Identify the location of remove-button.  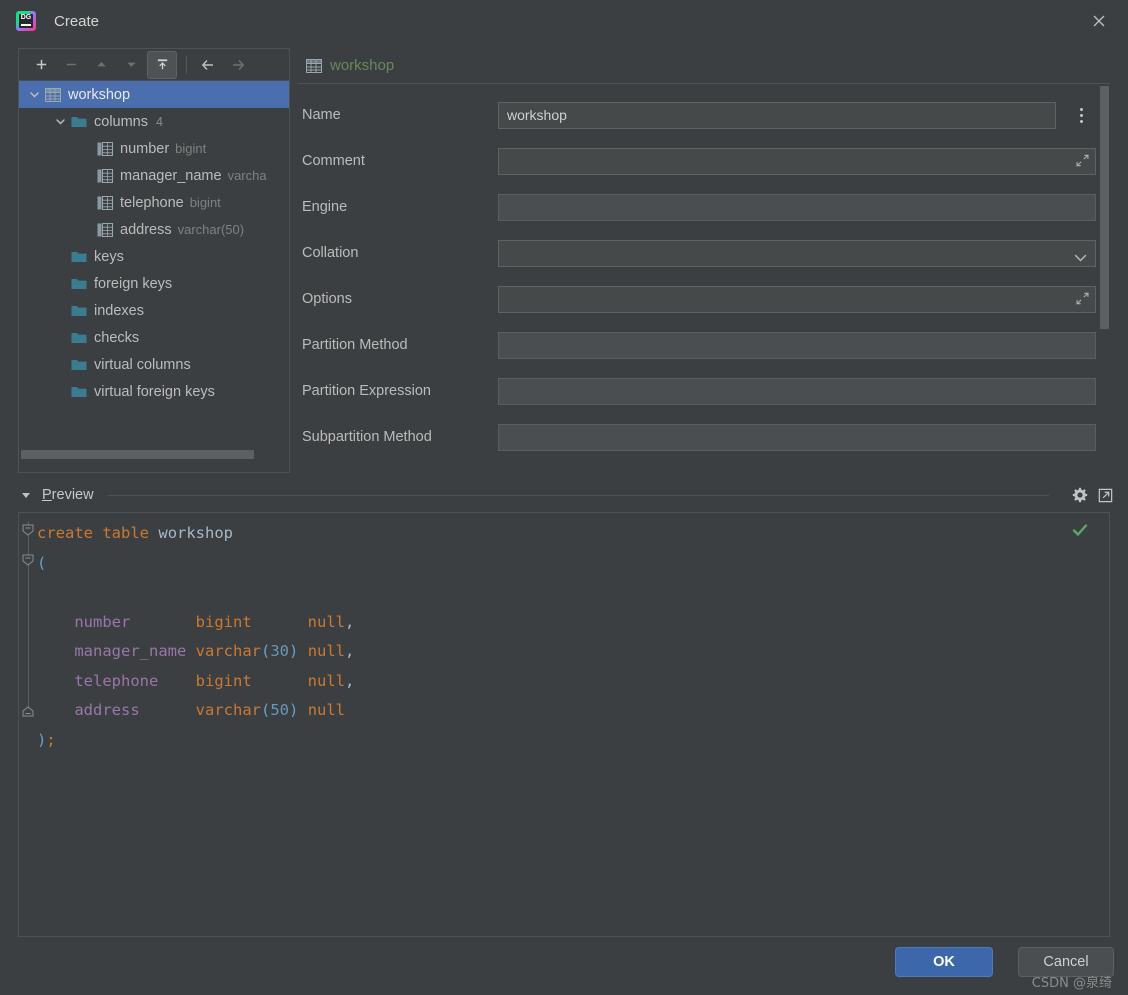
(71, 65).